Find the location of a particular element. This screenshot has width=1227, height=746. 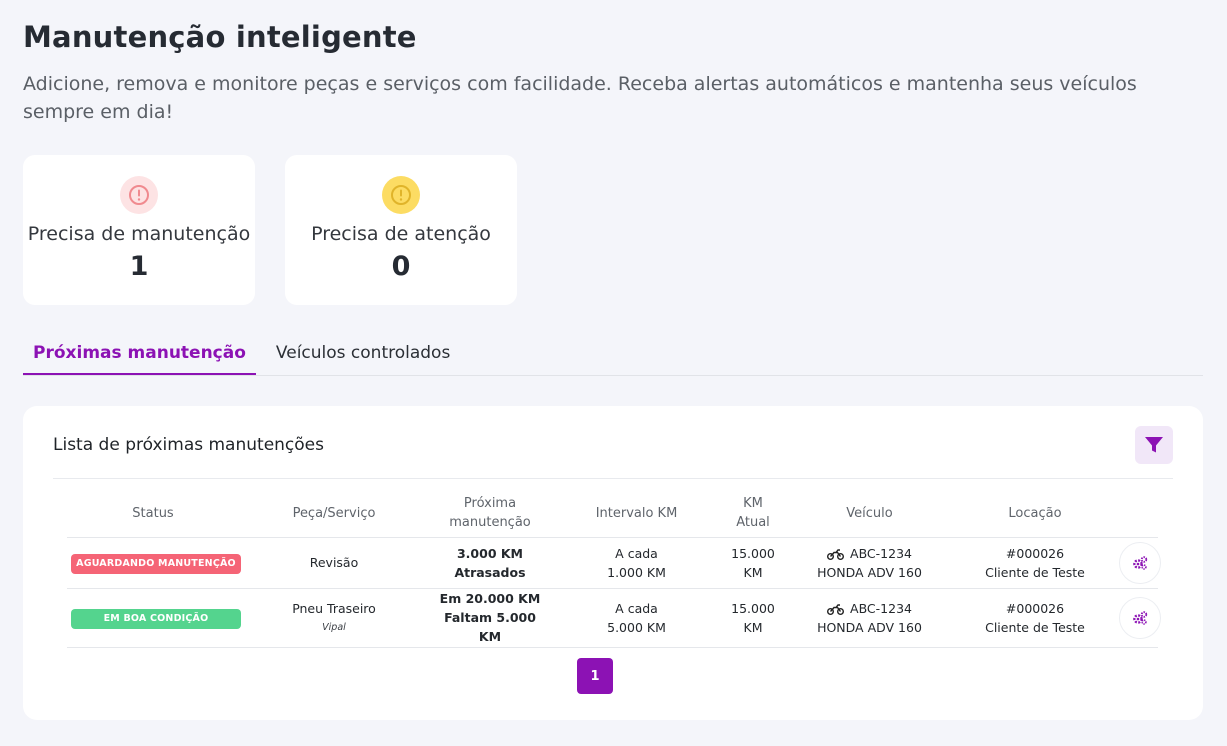

tab-bar: Próximas manutenção Veículos controlados is located at coordinates (613, 354).